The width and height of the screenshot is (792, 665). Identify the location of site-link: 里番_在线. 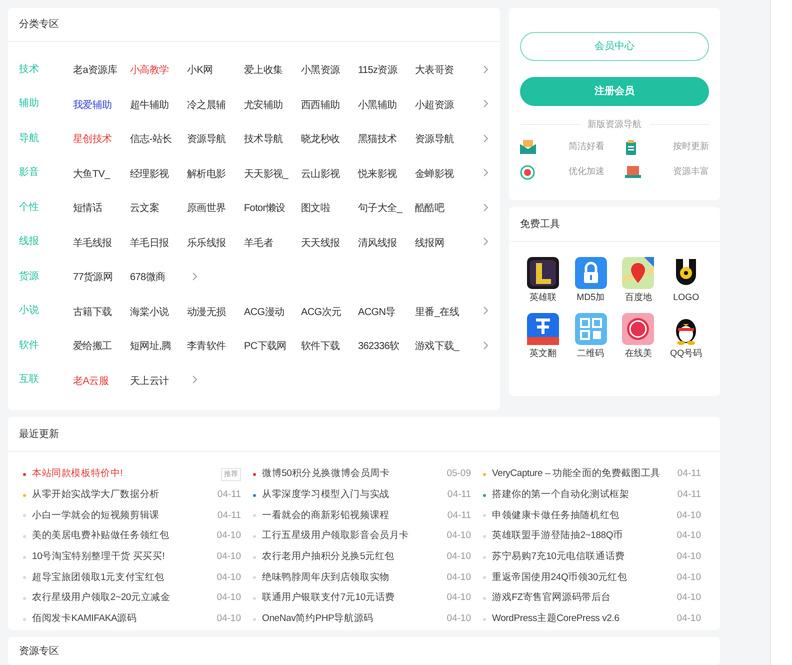
(437, 312).